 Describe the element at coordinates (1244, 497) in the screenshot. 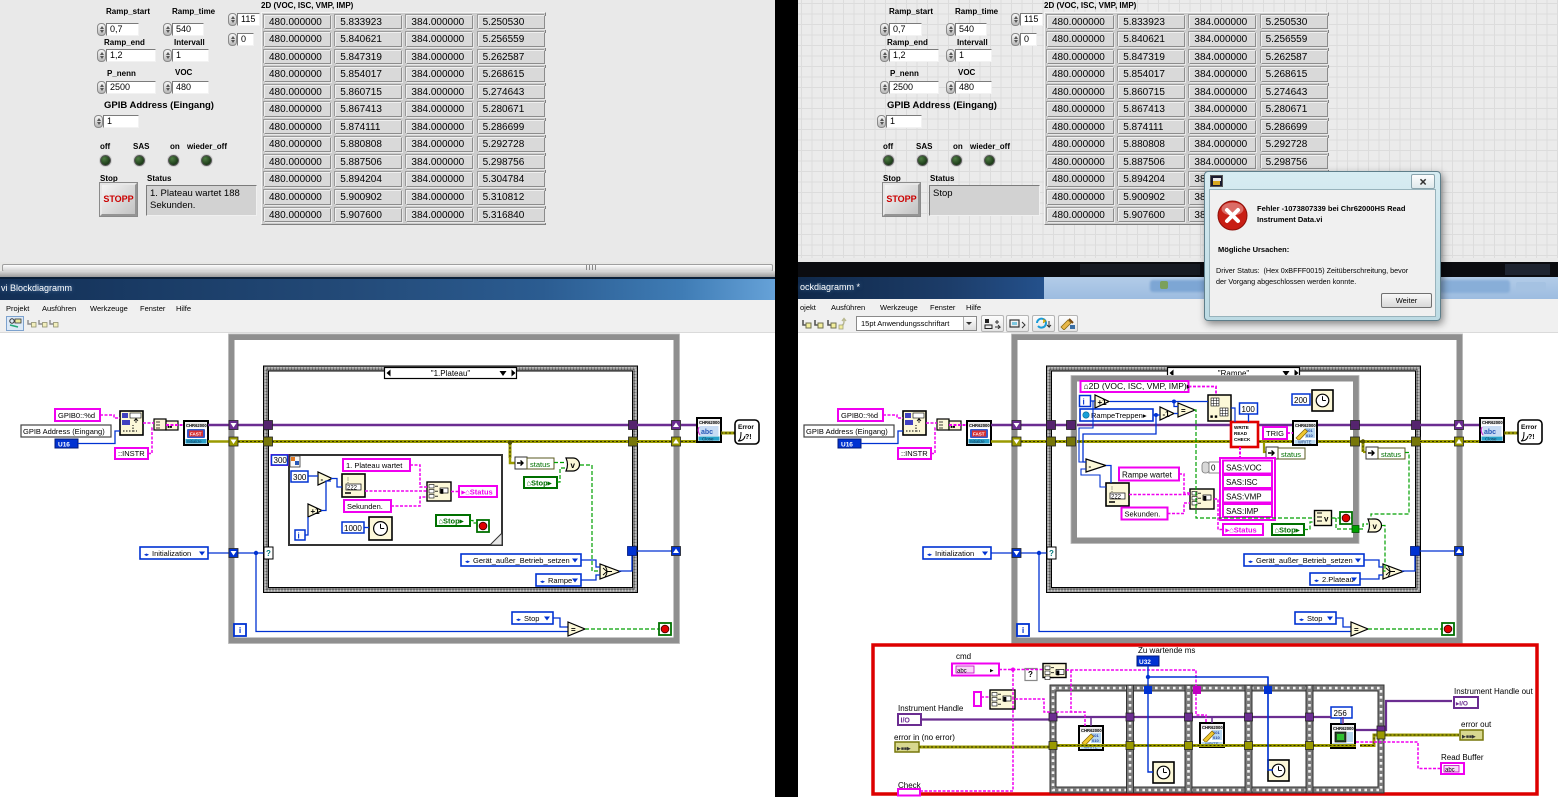

I see `svg-text: SAS:VMP` at that location.